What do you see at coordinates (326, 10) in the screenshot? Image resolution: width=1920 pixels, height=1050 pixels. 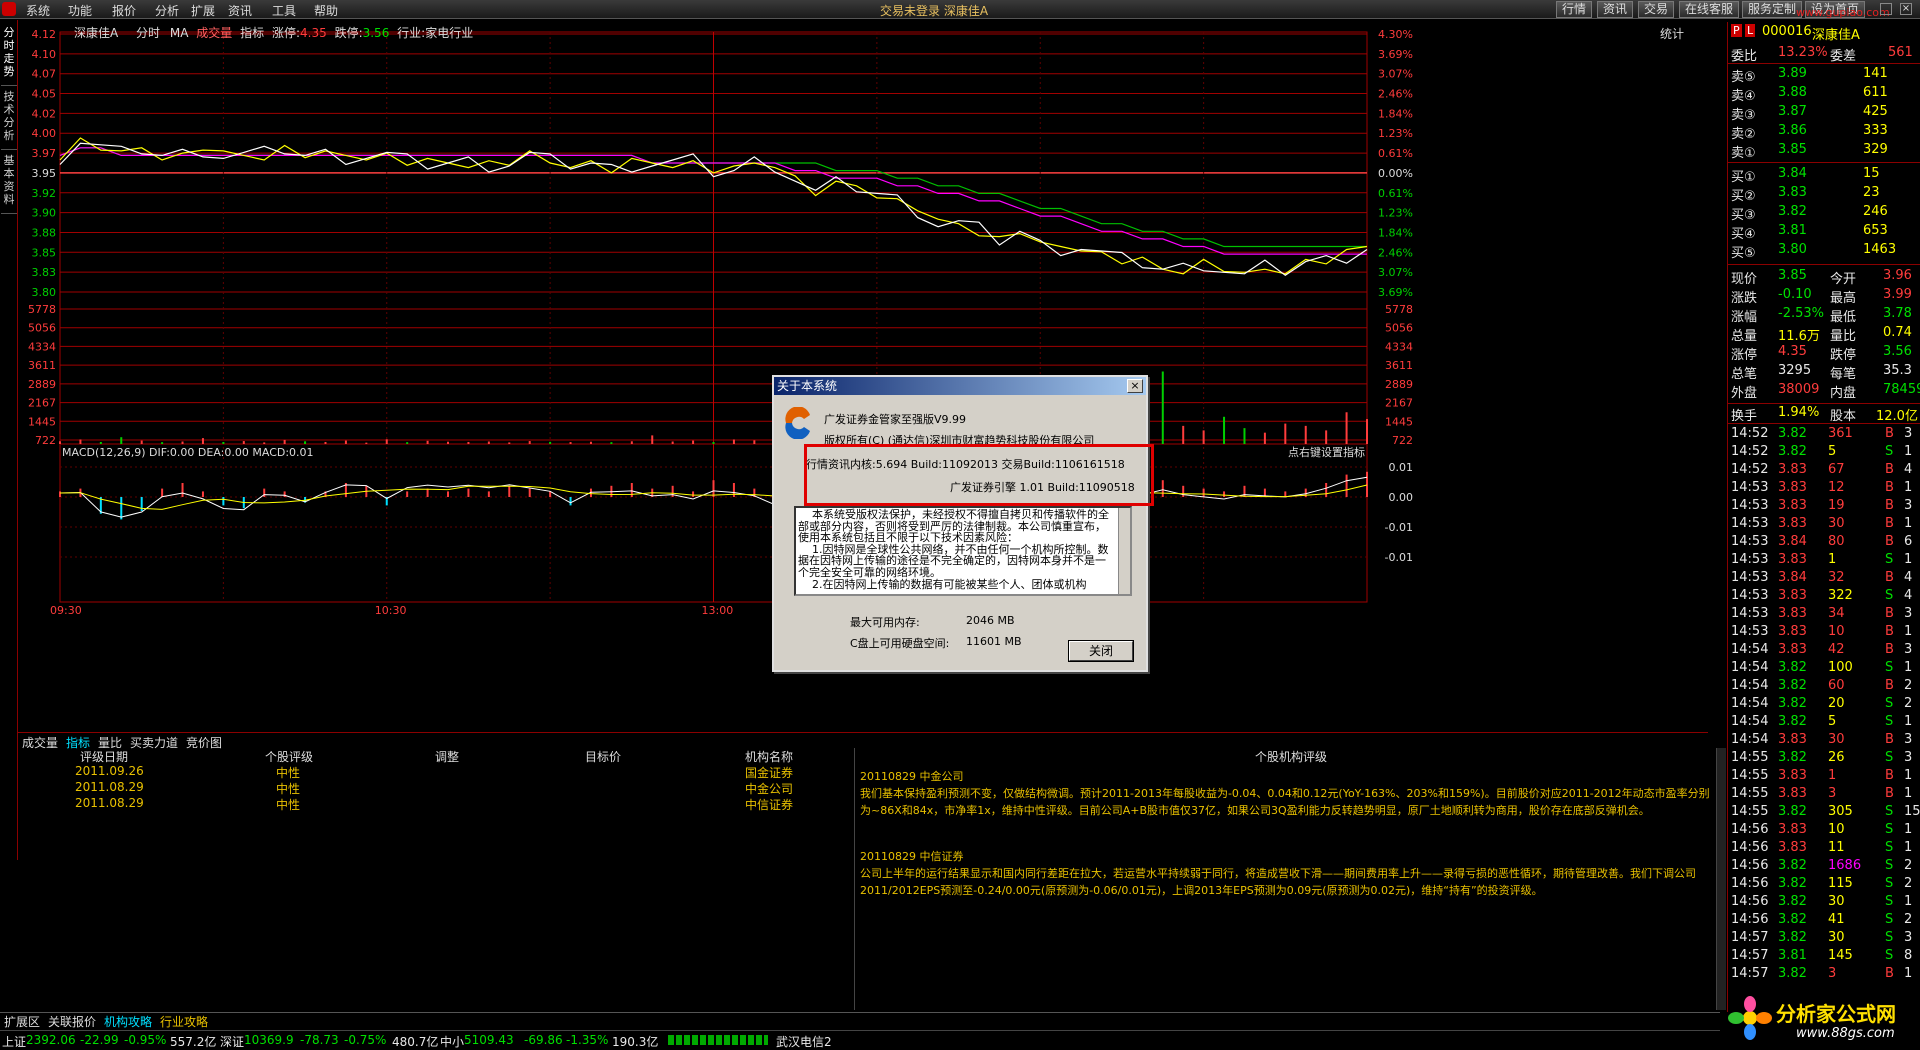 I see `menu-help: 帮助` at bounding box center [326, 10].